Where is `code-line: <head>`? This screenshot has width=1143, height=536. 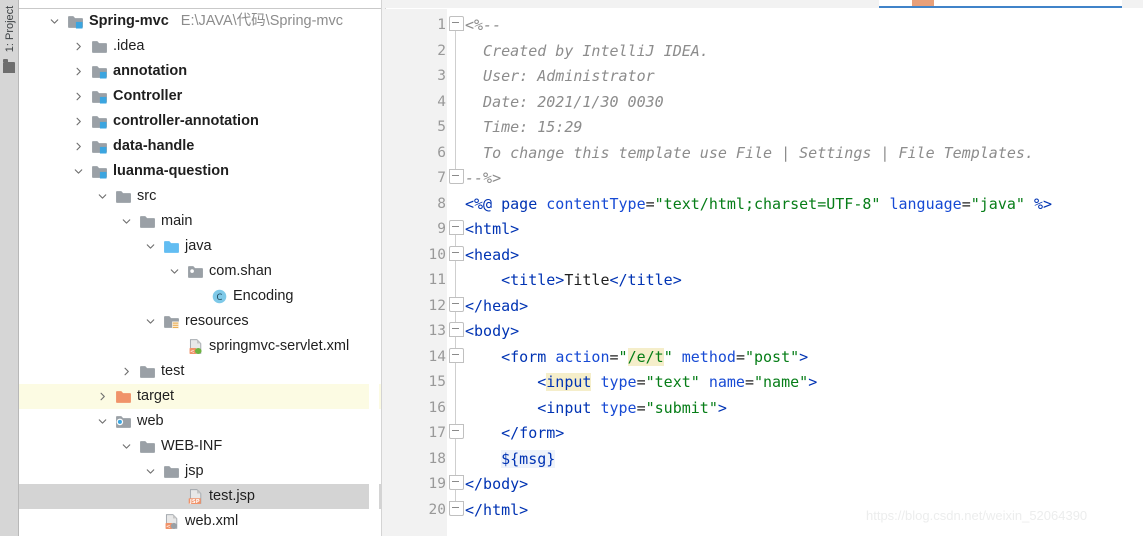
code-line: <head> is located at coordinates (492, 254).